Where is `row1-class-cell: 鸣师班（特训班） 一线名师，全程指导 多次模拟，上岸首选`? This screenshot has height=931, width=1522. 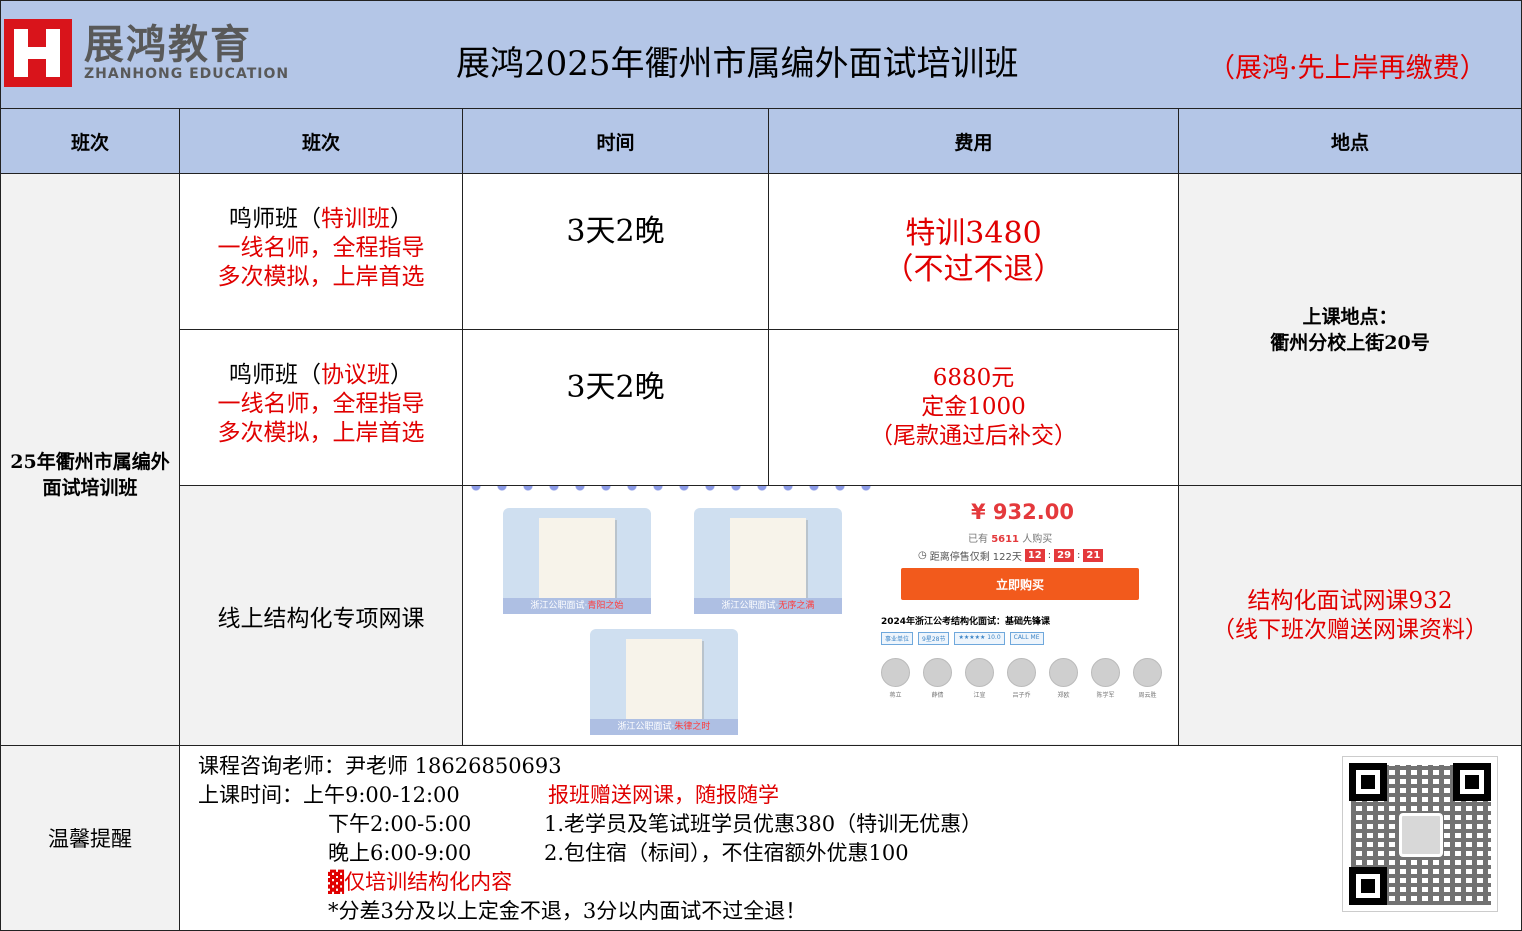
row1-class-cell: 鸣师班（特训班） 一线名师，全程指导 多次模拟，上岸首选 is located at coordinates (321, 251).